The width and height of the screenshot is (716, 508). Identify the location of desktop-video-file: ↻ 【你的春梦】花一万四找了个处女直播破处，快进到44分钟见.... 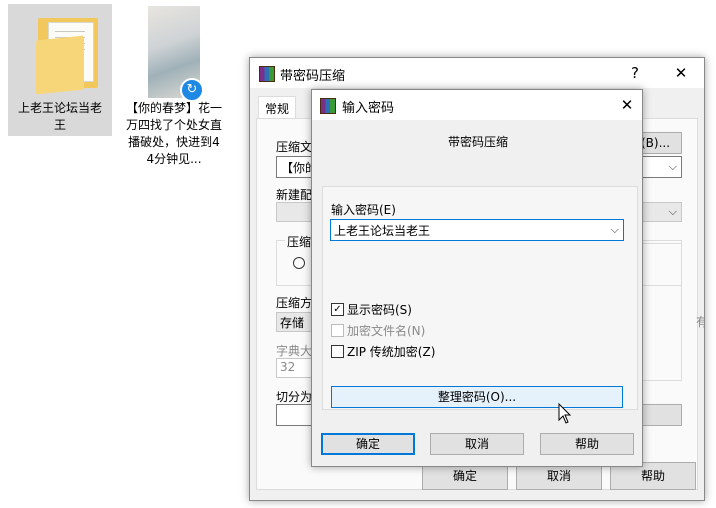
(174, 88).